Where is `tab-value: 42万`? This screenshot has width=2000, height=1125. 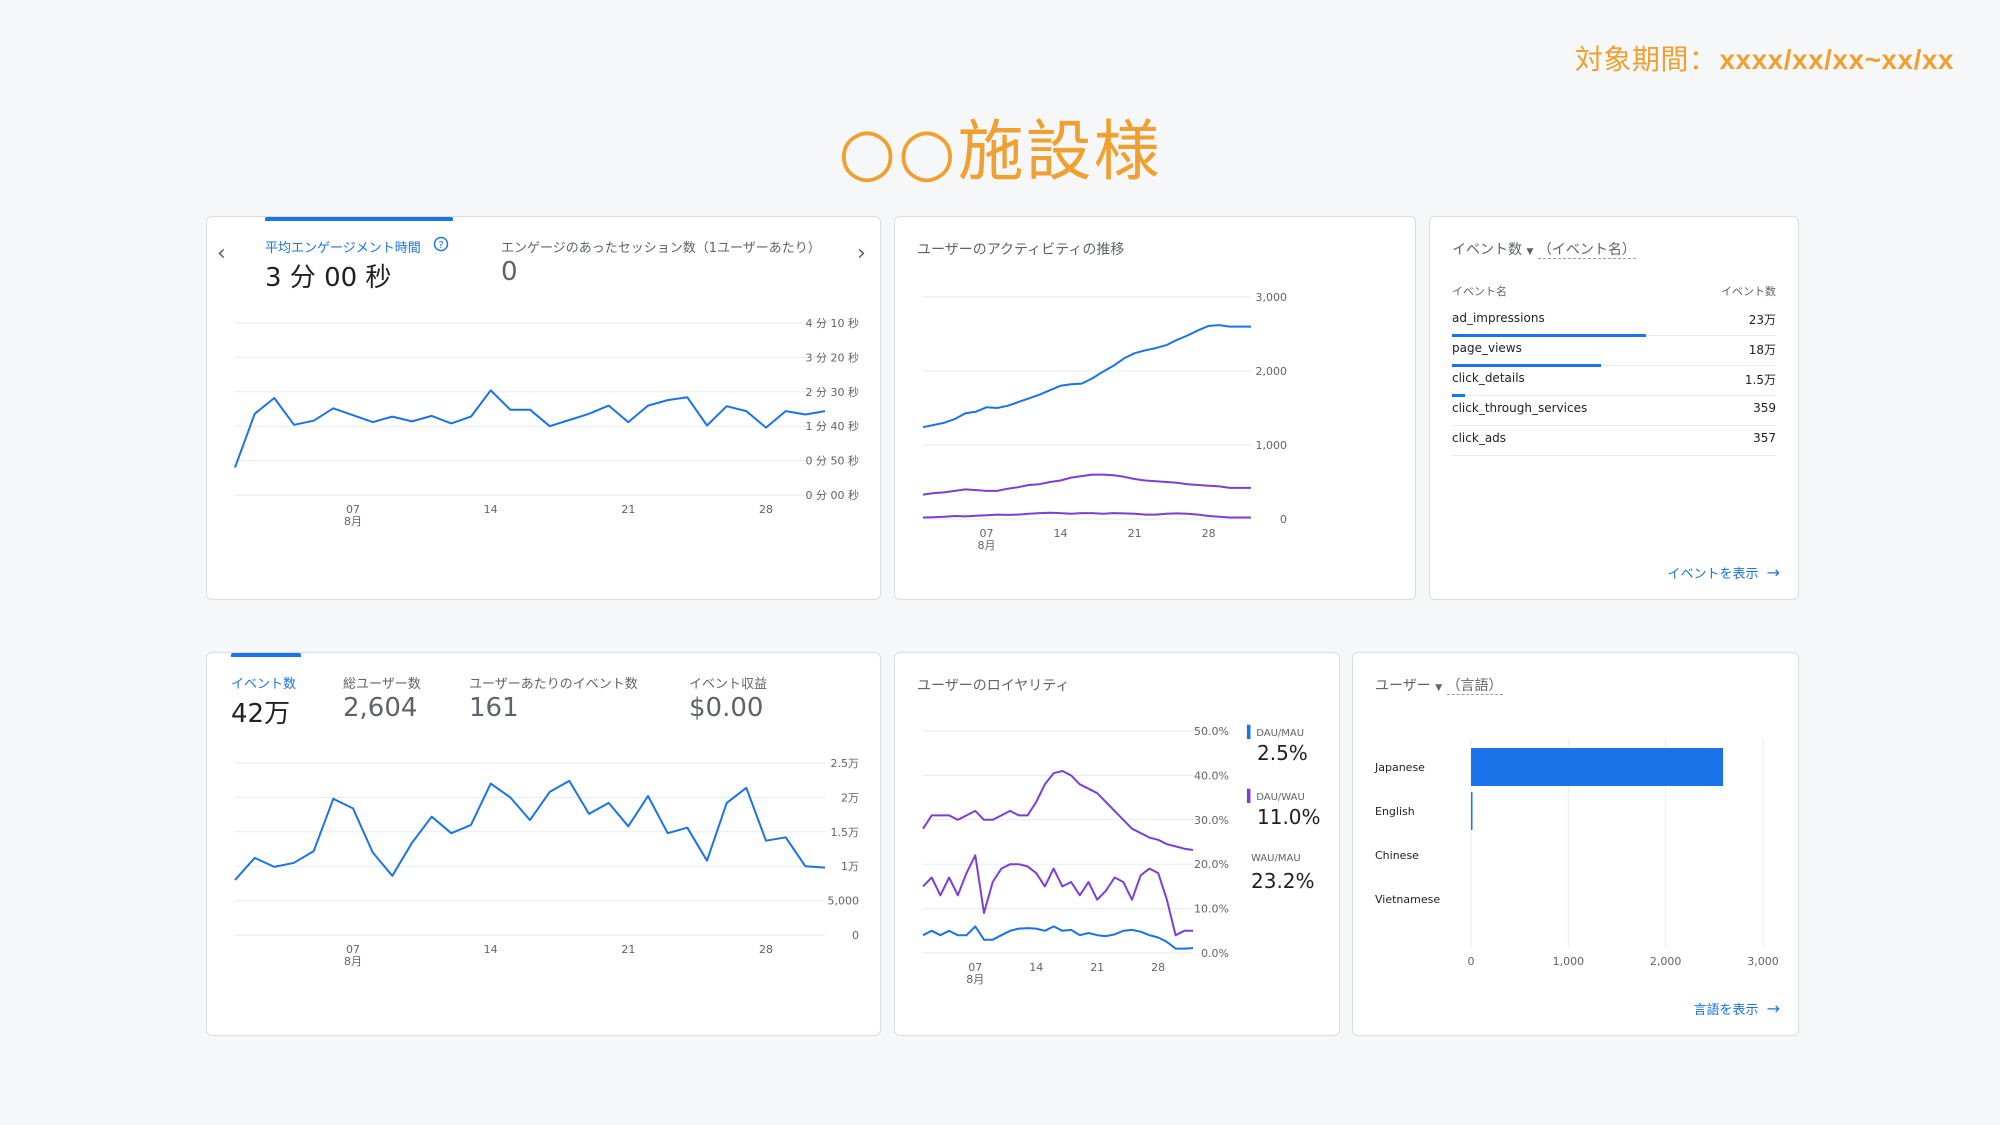
tab-value: 42万 is located at coordinates (261, 714).